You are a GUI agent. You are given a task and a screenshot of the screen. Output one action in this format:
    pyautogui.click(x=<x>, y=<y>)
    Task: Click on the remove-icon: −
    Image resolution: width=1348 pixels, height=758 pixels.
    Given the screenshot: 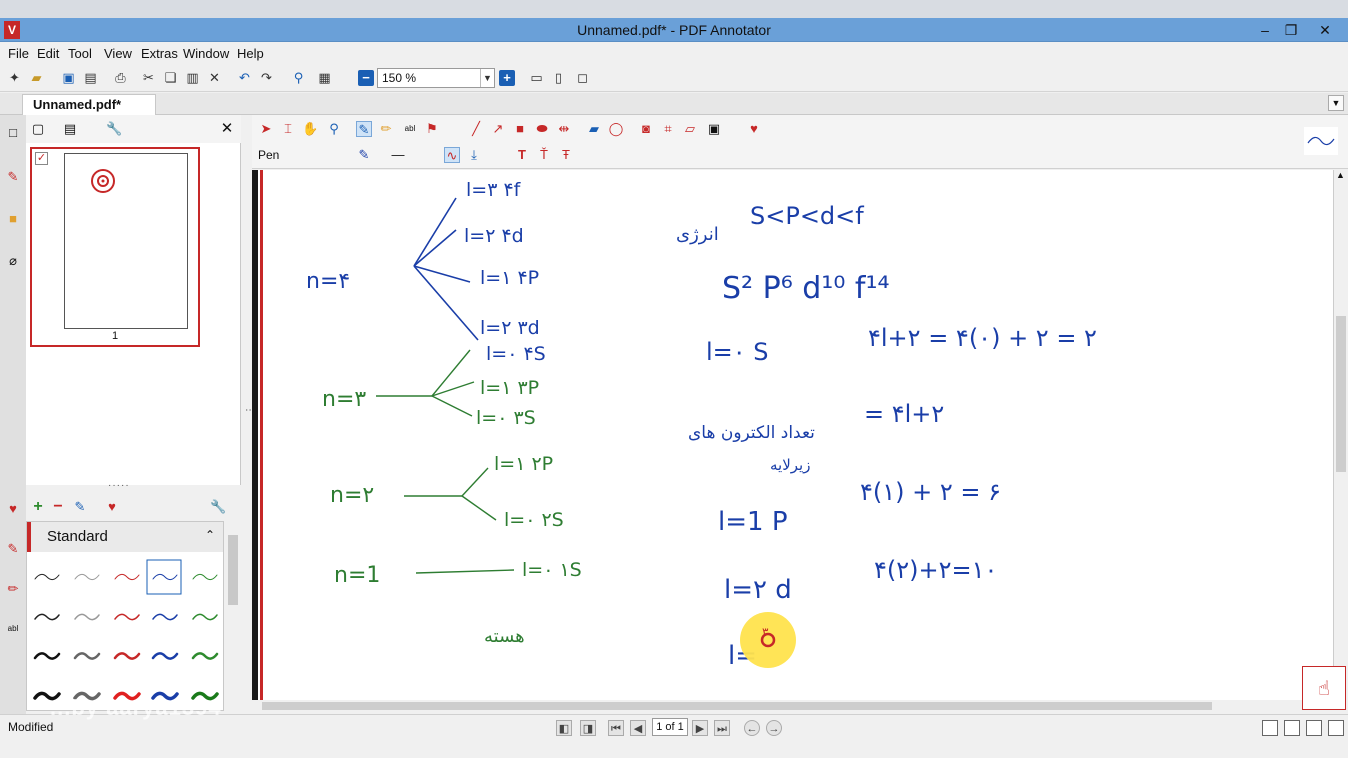 What is the action you would take?
    pyautogui.click(x=58, y=507)
    